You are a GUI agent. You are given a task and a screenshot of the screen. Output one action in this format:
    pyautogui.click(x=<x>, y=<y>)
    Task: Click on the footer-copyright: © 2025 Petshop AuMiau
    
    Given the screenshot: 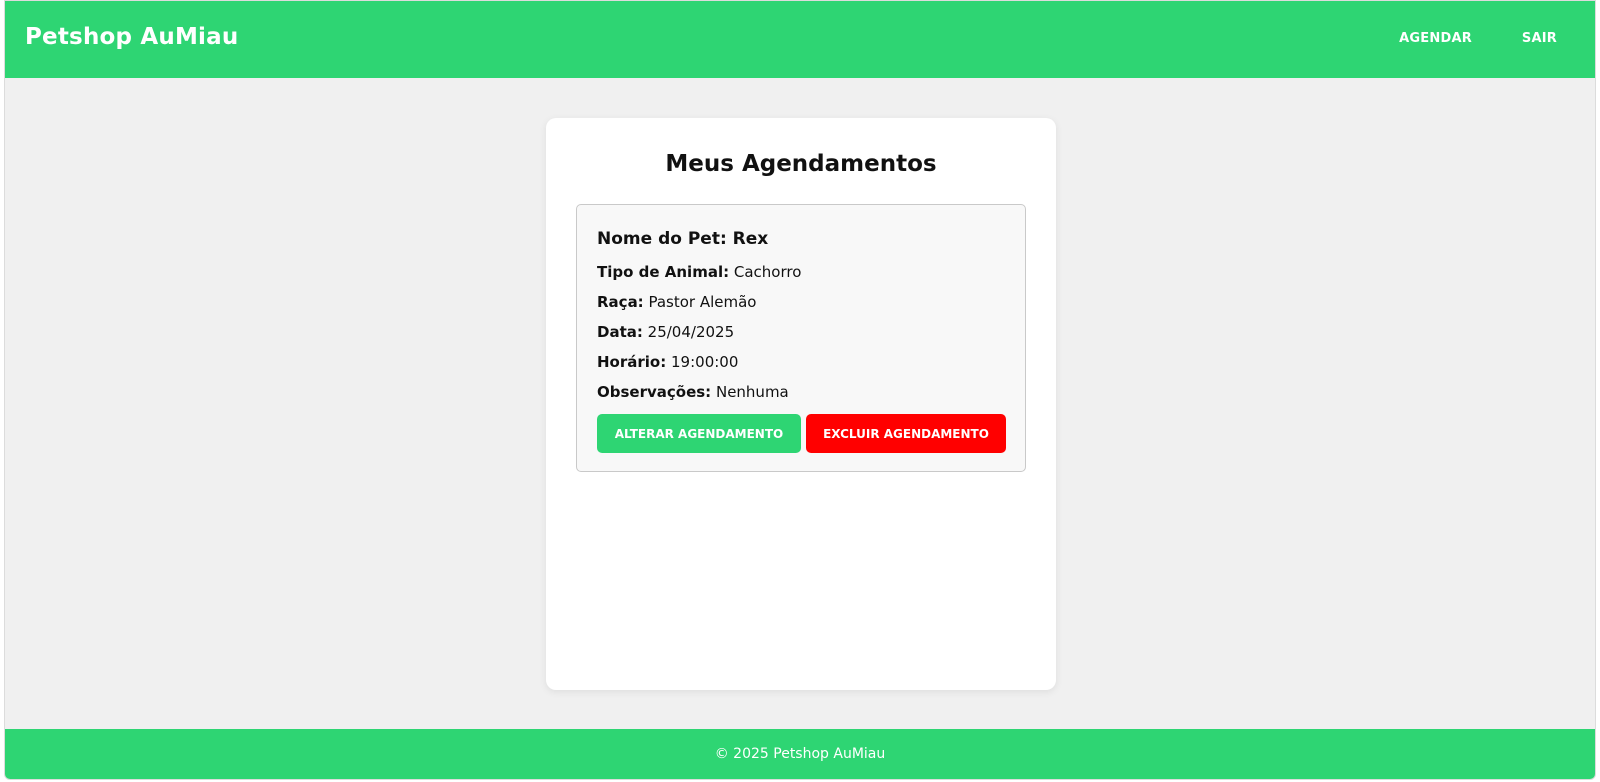 What is the action you would take?
    pyautogui.click(x=800, y=754)
    